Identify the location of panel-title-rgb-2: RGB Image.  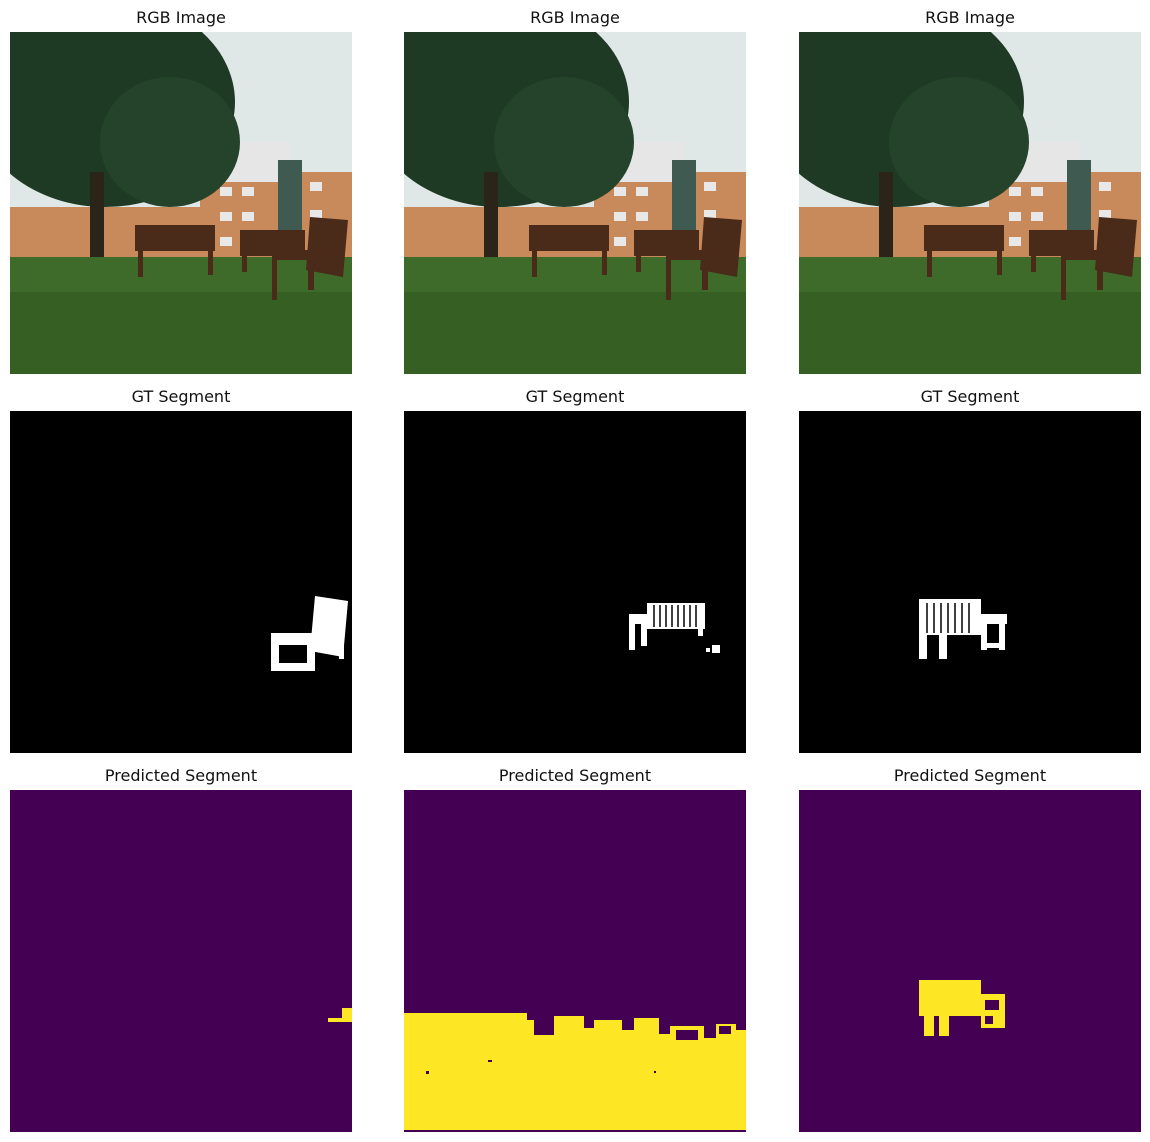
(575, 17).